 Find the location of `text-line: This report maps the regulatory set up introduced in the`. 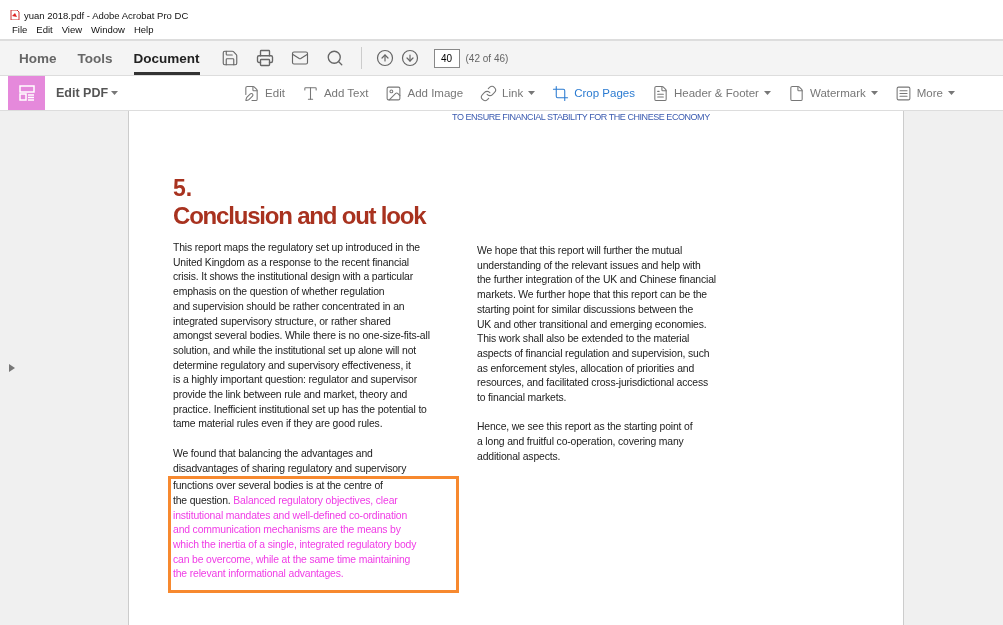

text-line: This report maps the regulatory set up introduced in the is located at coordinates (297, 248).